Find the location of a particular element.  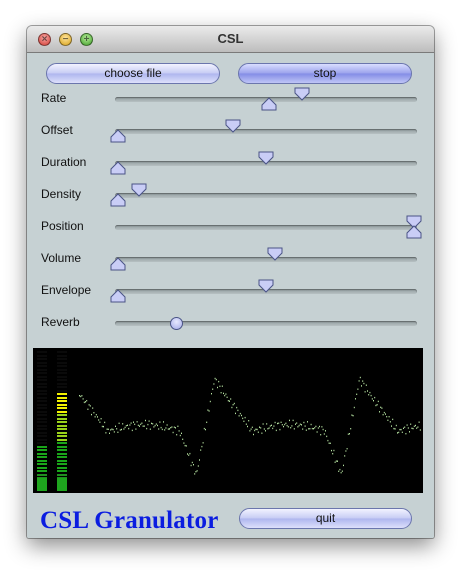

app-brand-title: CSL Granulator is located at coordinates (129, 520).